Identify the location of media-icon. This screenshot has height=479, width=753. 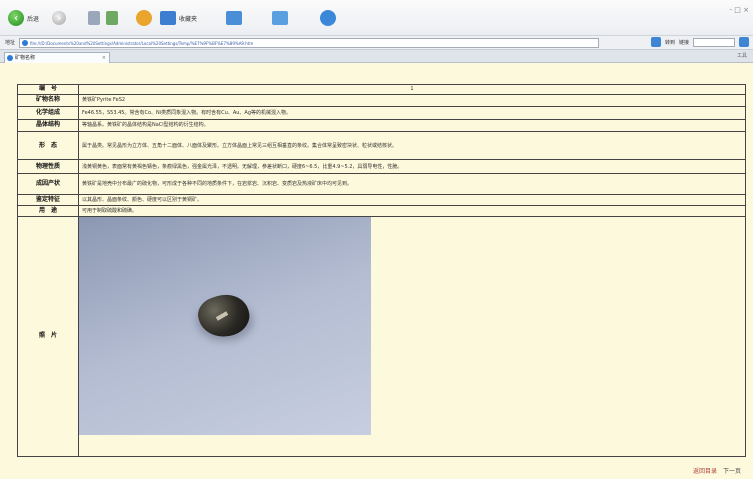
(280, 18).